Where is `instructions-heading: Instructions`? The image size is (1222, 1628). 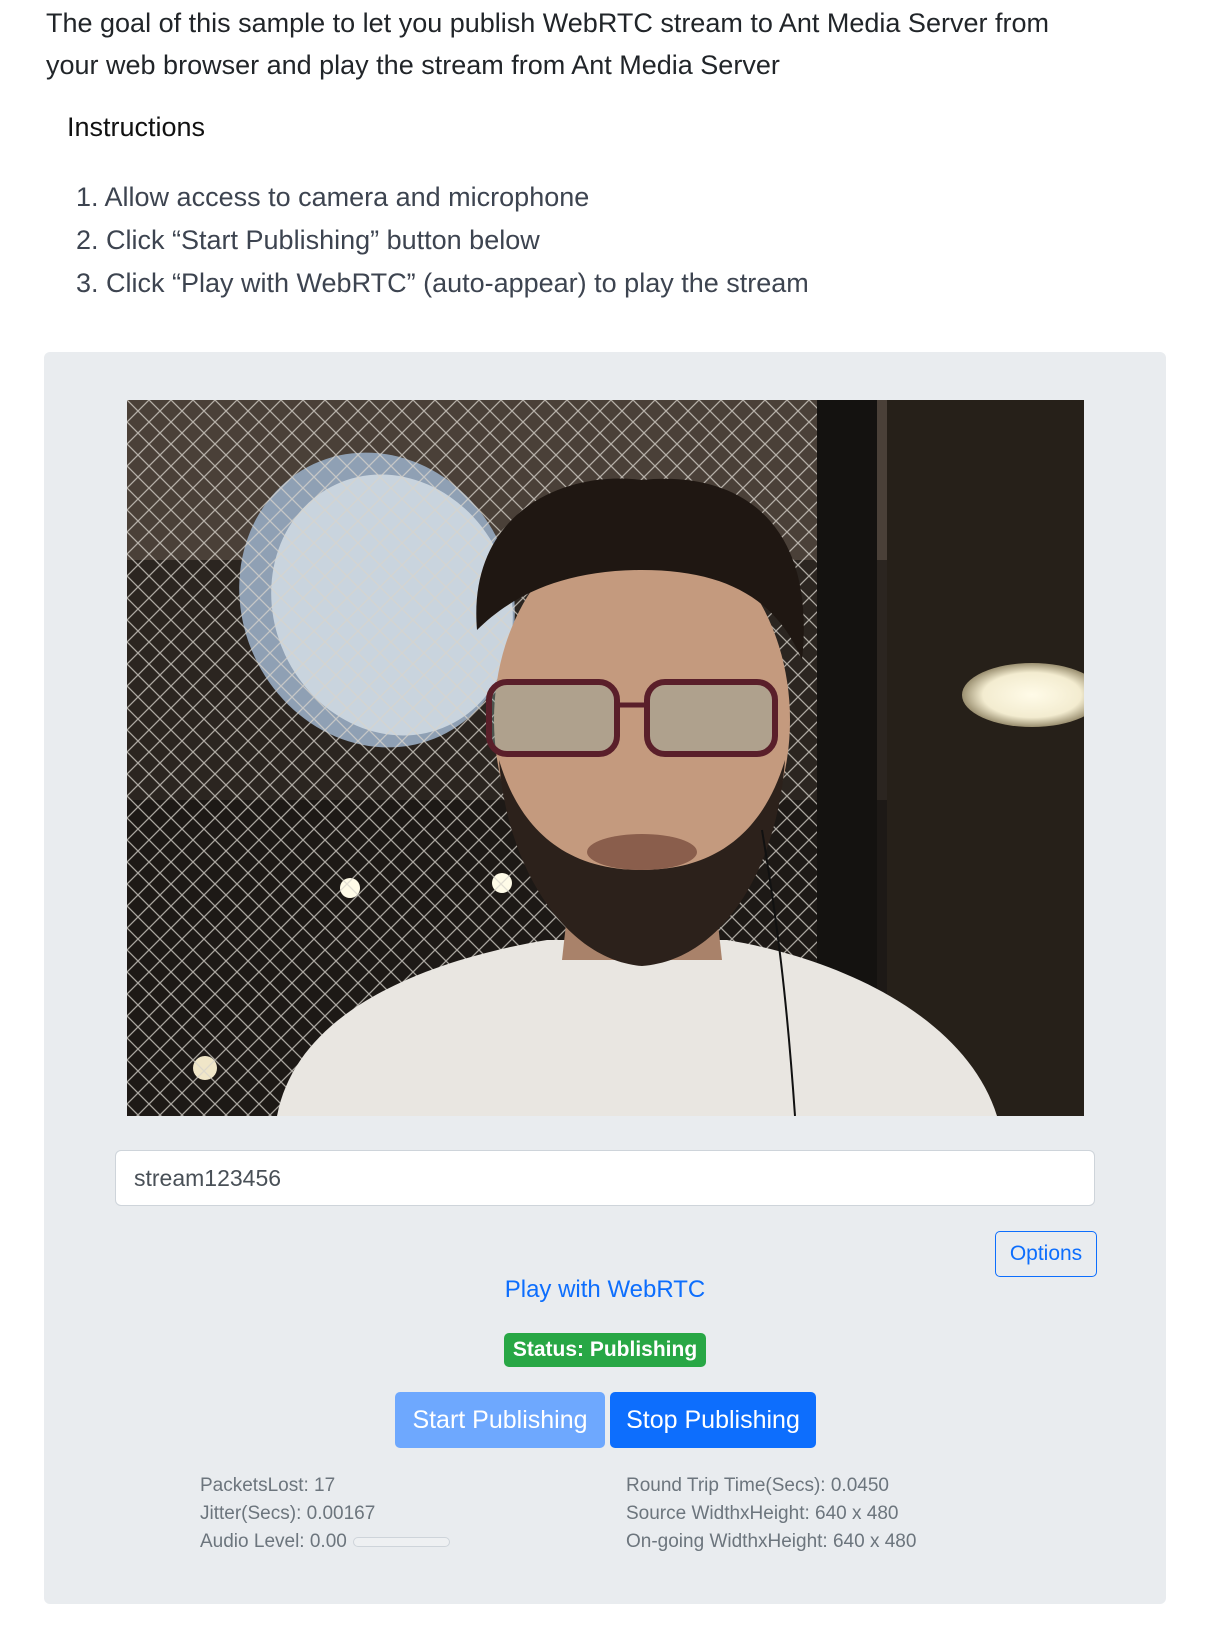
instructions-heading: Instructions is located at coordinates (136, 127).